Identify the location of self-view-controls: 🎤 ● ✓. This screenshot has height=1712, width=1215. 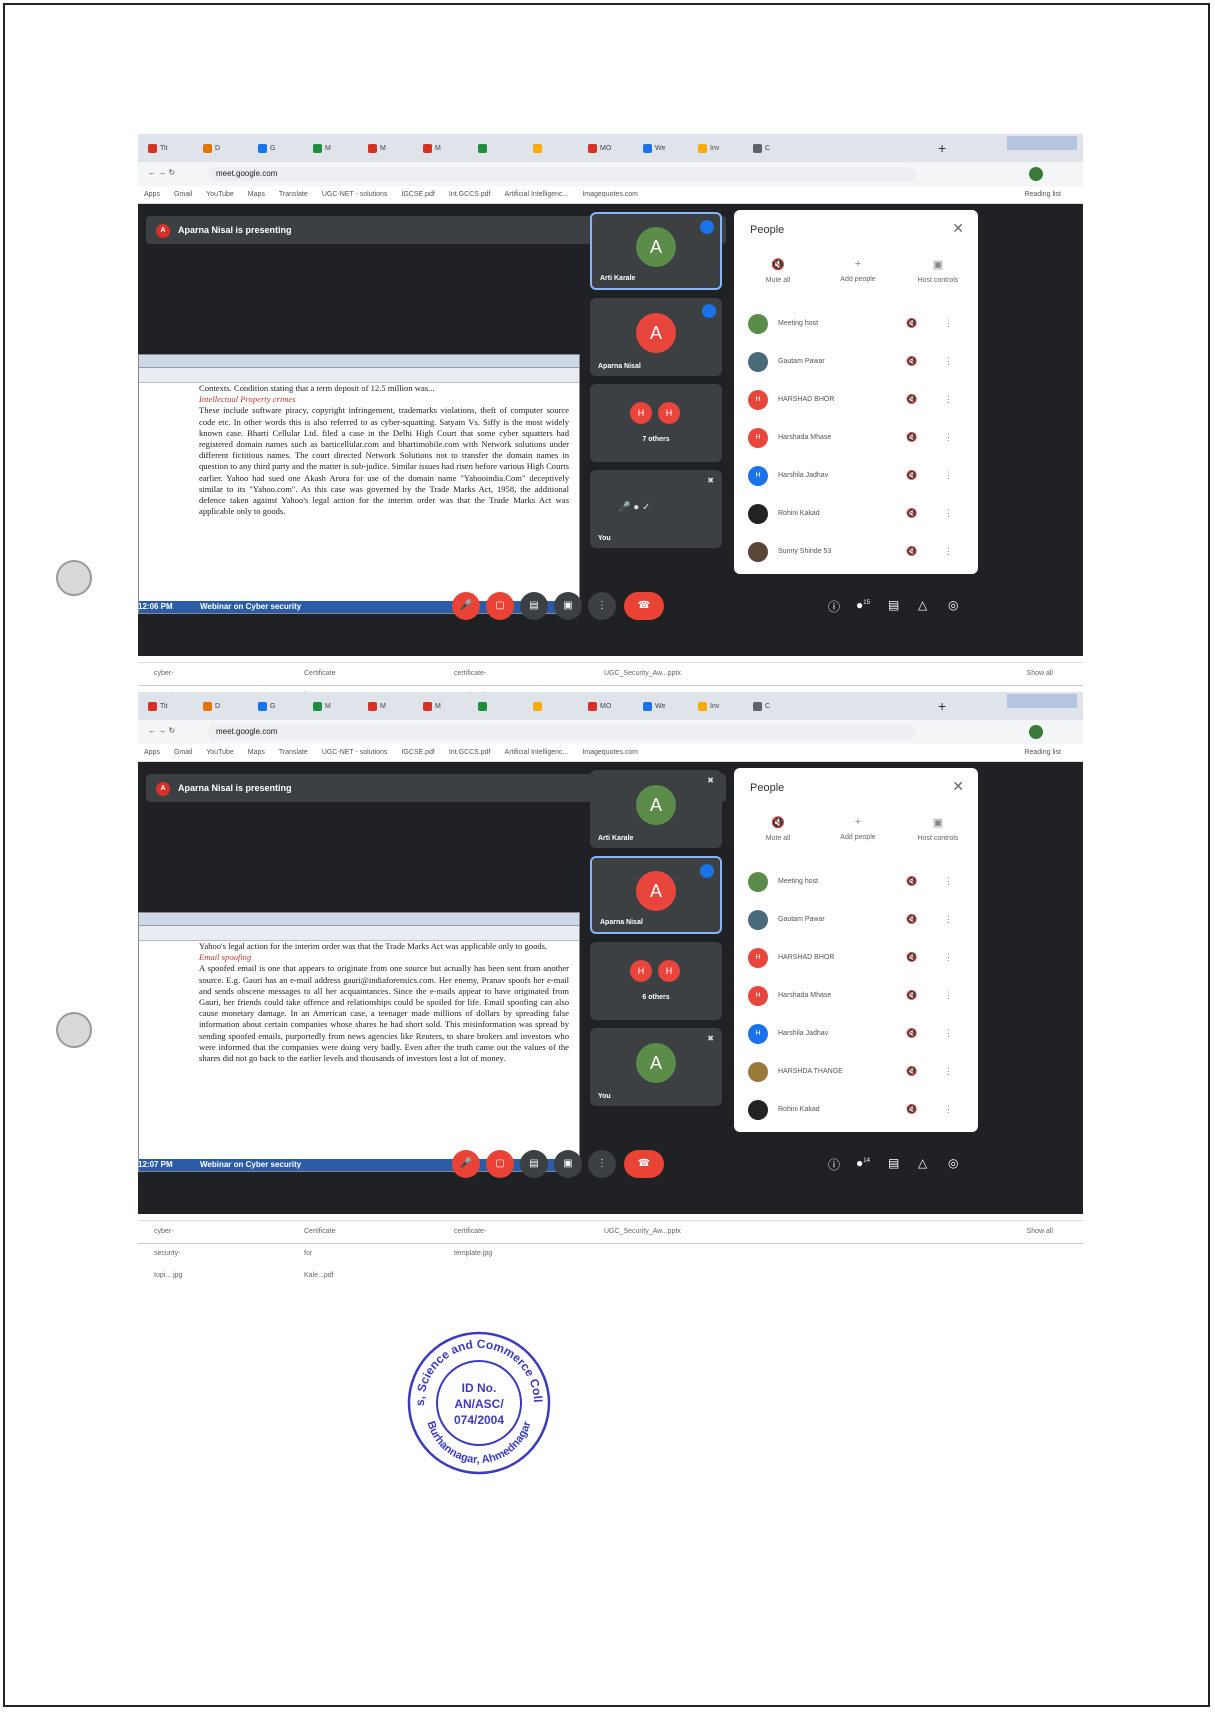
(634, 507).